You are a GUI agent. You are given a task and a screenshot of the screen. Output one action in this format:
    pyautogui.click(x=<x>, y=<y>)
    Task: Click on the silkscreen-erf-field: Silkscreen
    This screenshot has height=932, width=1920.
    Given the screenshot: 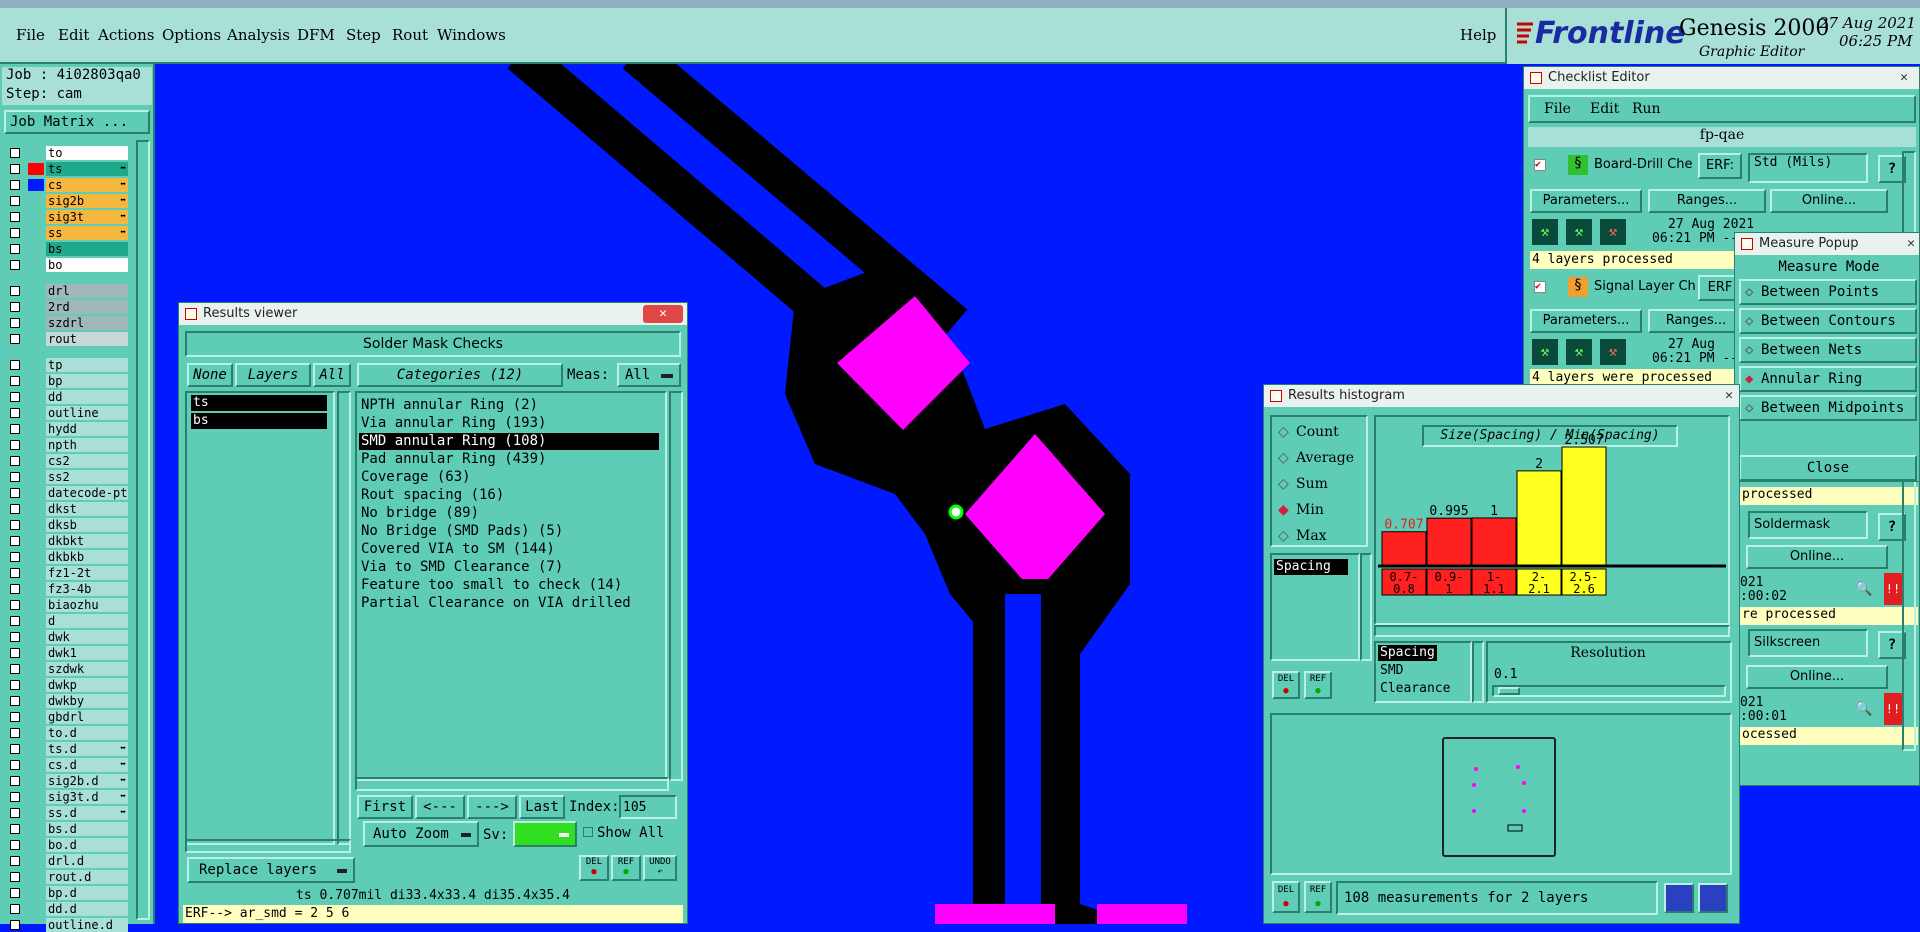 What is the action you would take?
    pyautogui.click(x=1808, y=643)
    